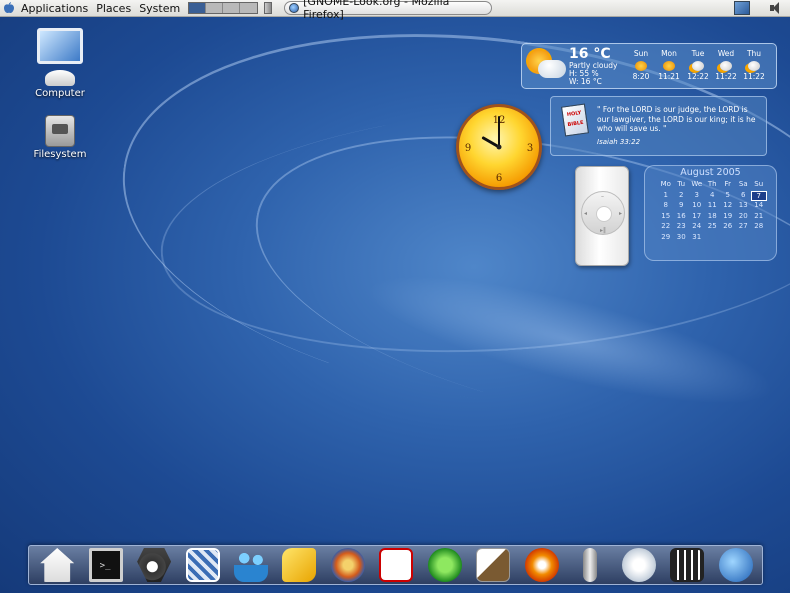 The image size is (790, 593). Describe the element at coordinates (697, 184) in the screenshot. I see `calendar-weekday: We` at that location.